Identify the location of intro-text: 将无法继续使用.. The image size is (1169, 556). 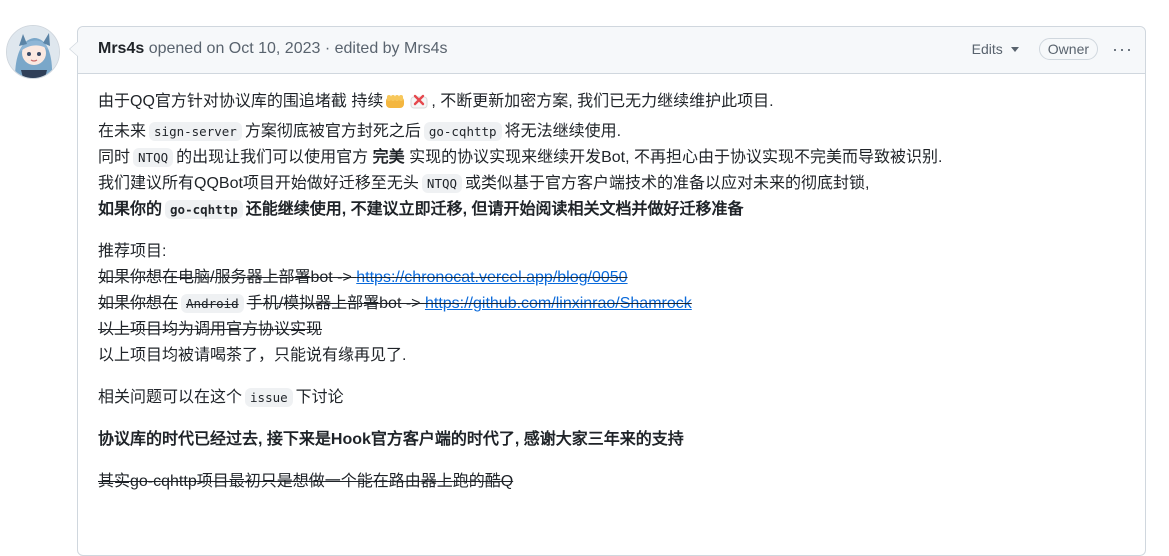
(563, 131).